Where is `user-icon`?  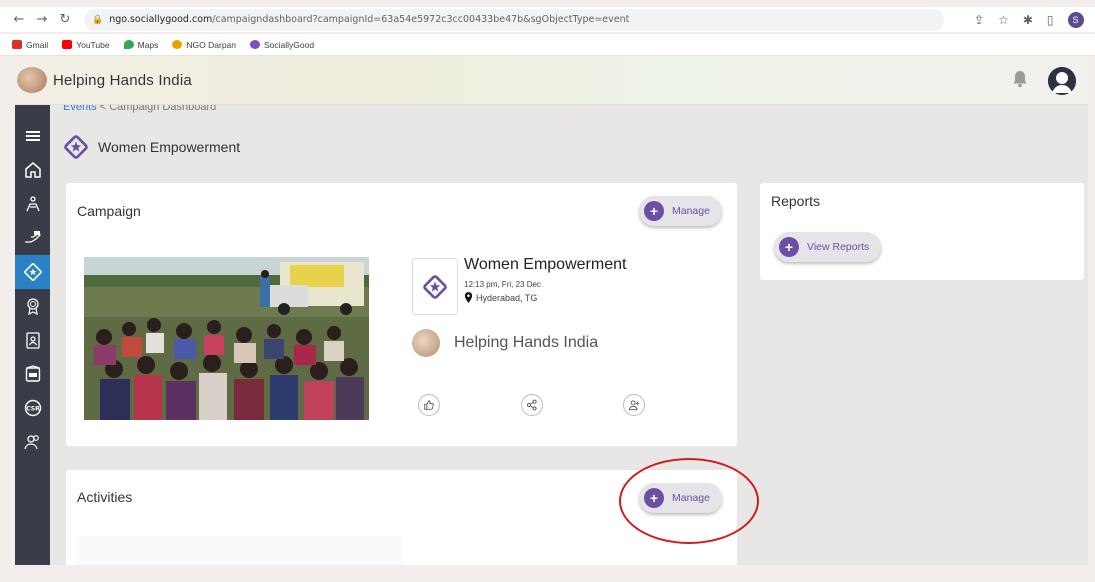
user-icon is located at coordinates (1062, 81).